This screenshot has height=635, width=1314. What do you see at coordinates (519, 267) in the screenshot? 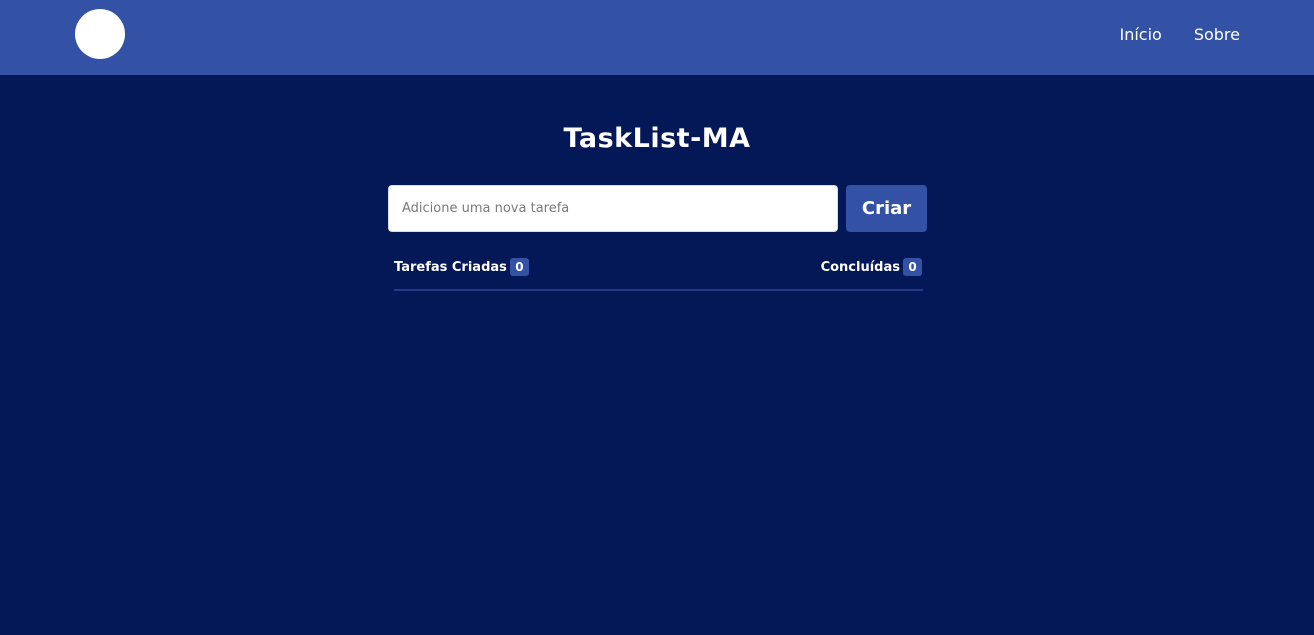
I see `created-tasks-badge: 0` at bounding box center [519, 267].